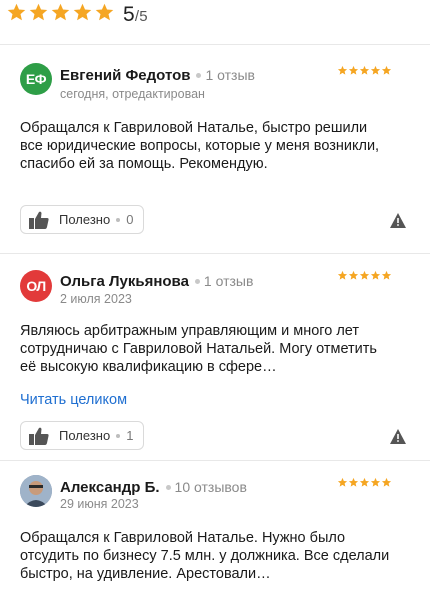 Image resolution: width=430 pixels, height=597 pixels. What do you see at coordinates (96, 299) in the screenshot?
I see `review-date: 2 июля 2023` at bounding box center [96, 299].